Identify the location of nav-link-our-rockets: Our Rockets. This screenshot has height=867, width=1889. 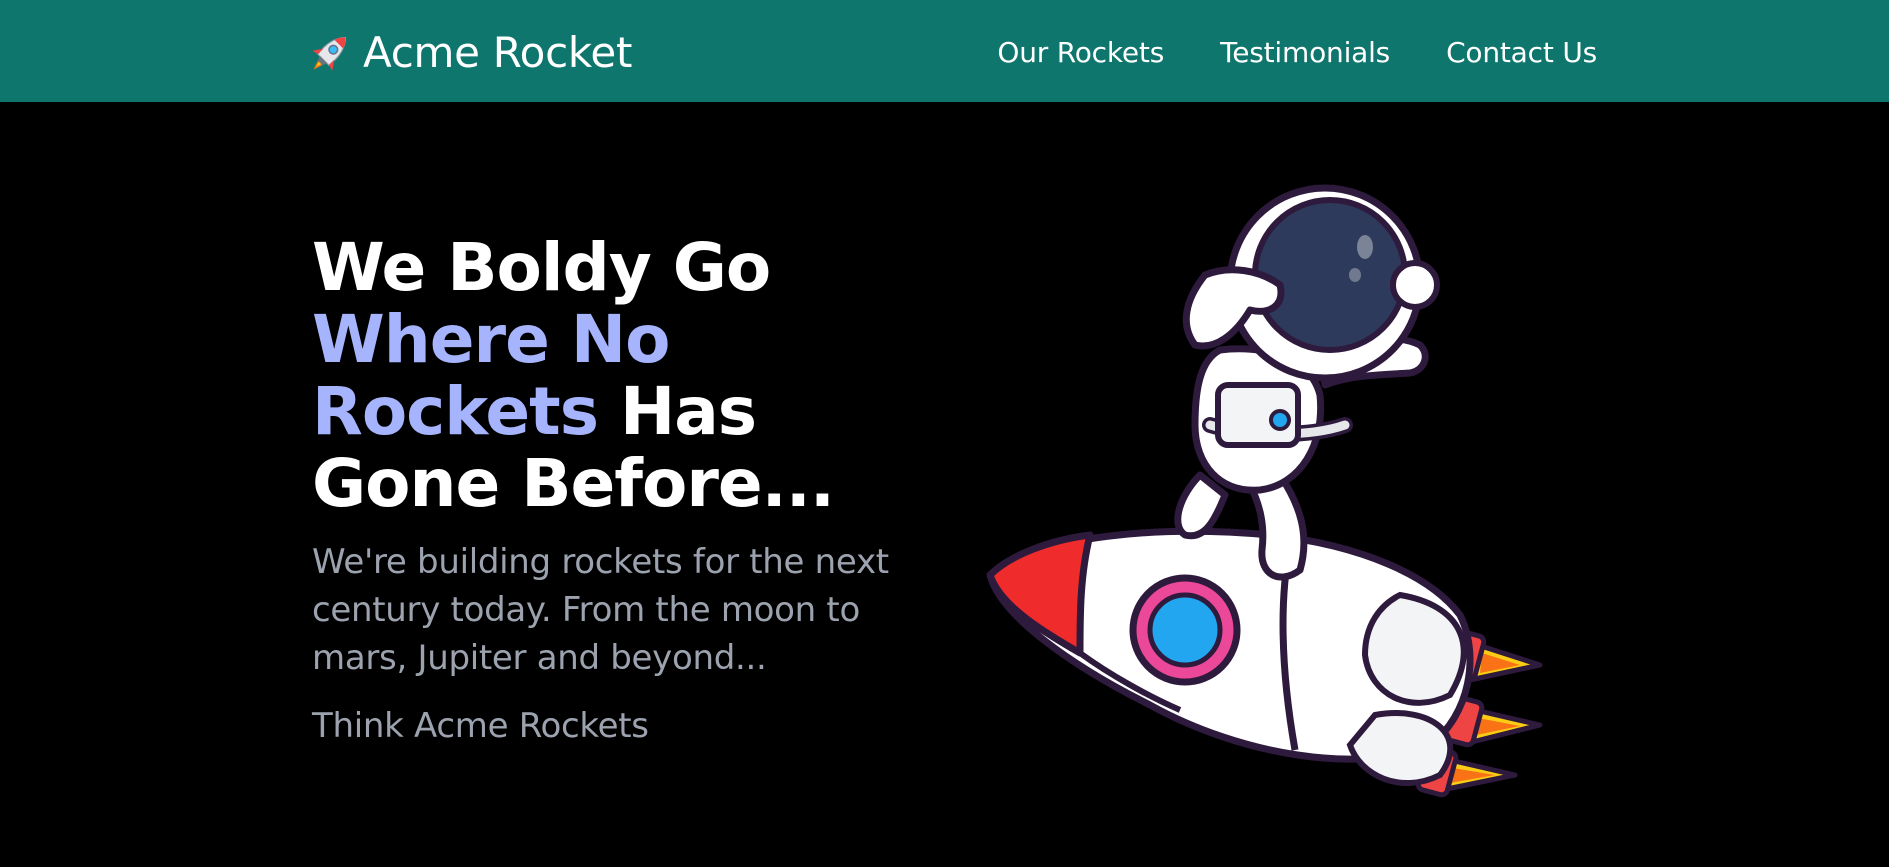
(1080, 52).